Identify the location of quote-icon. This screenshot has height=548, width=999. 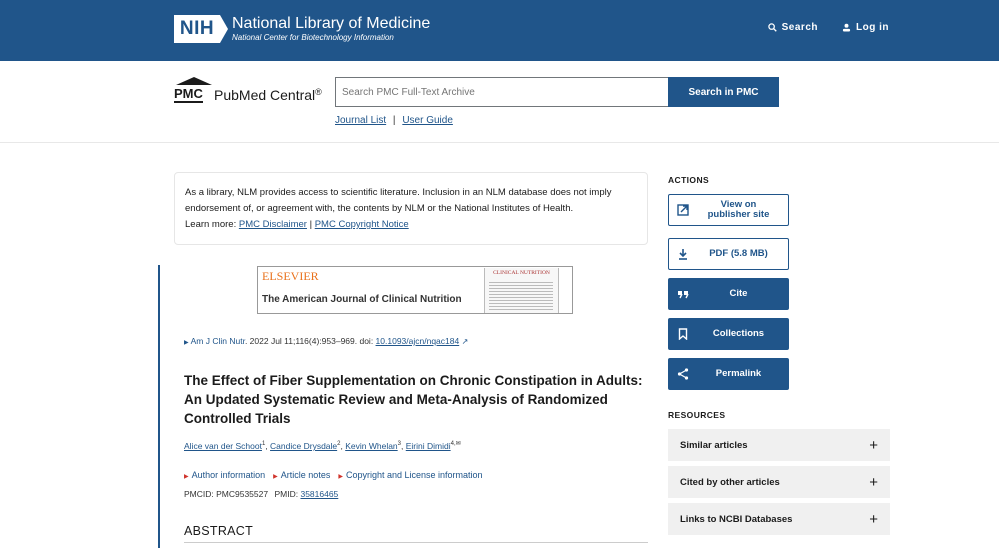
(683, 295).